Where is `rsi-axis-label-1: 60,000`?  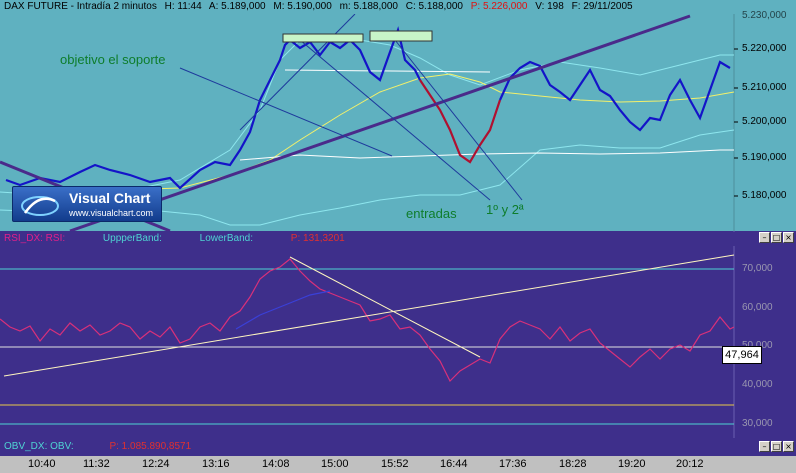
rsi-axis-label-1: 60,000 is located at coordinates (757, 307).